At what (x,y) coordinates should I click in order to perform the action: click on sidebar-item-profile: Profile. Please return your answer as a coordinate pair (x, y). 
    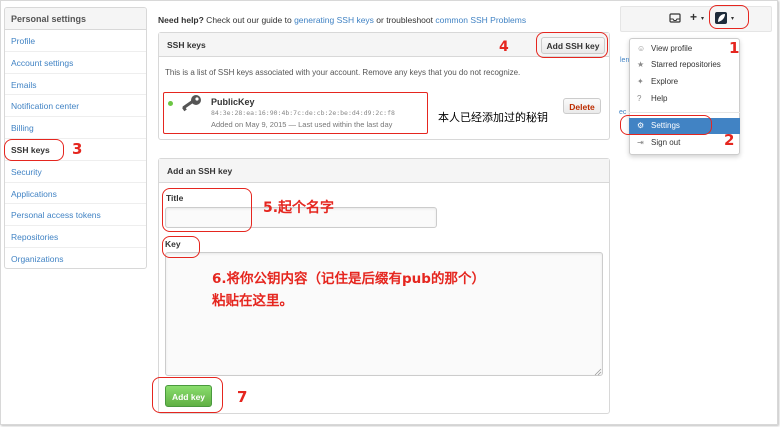
    Looking at the image, I should click on (75, 41).